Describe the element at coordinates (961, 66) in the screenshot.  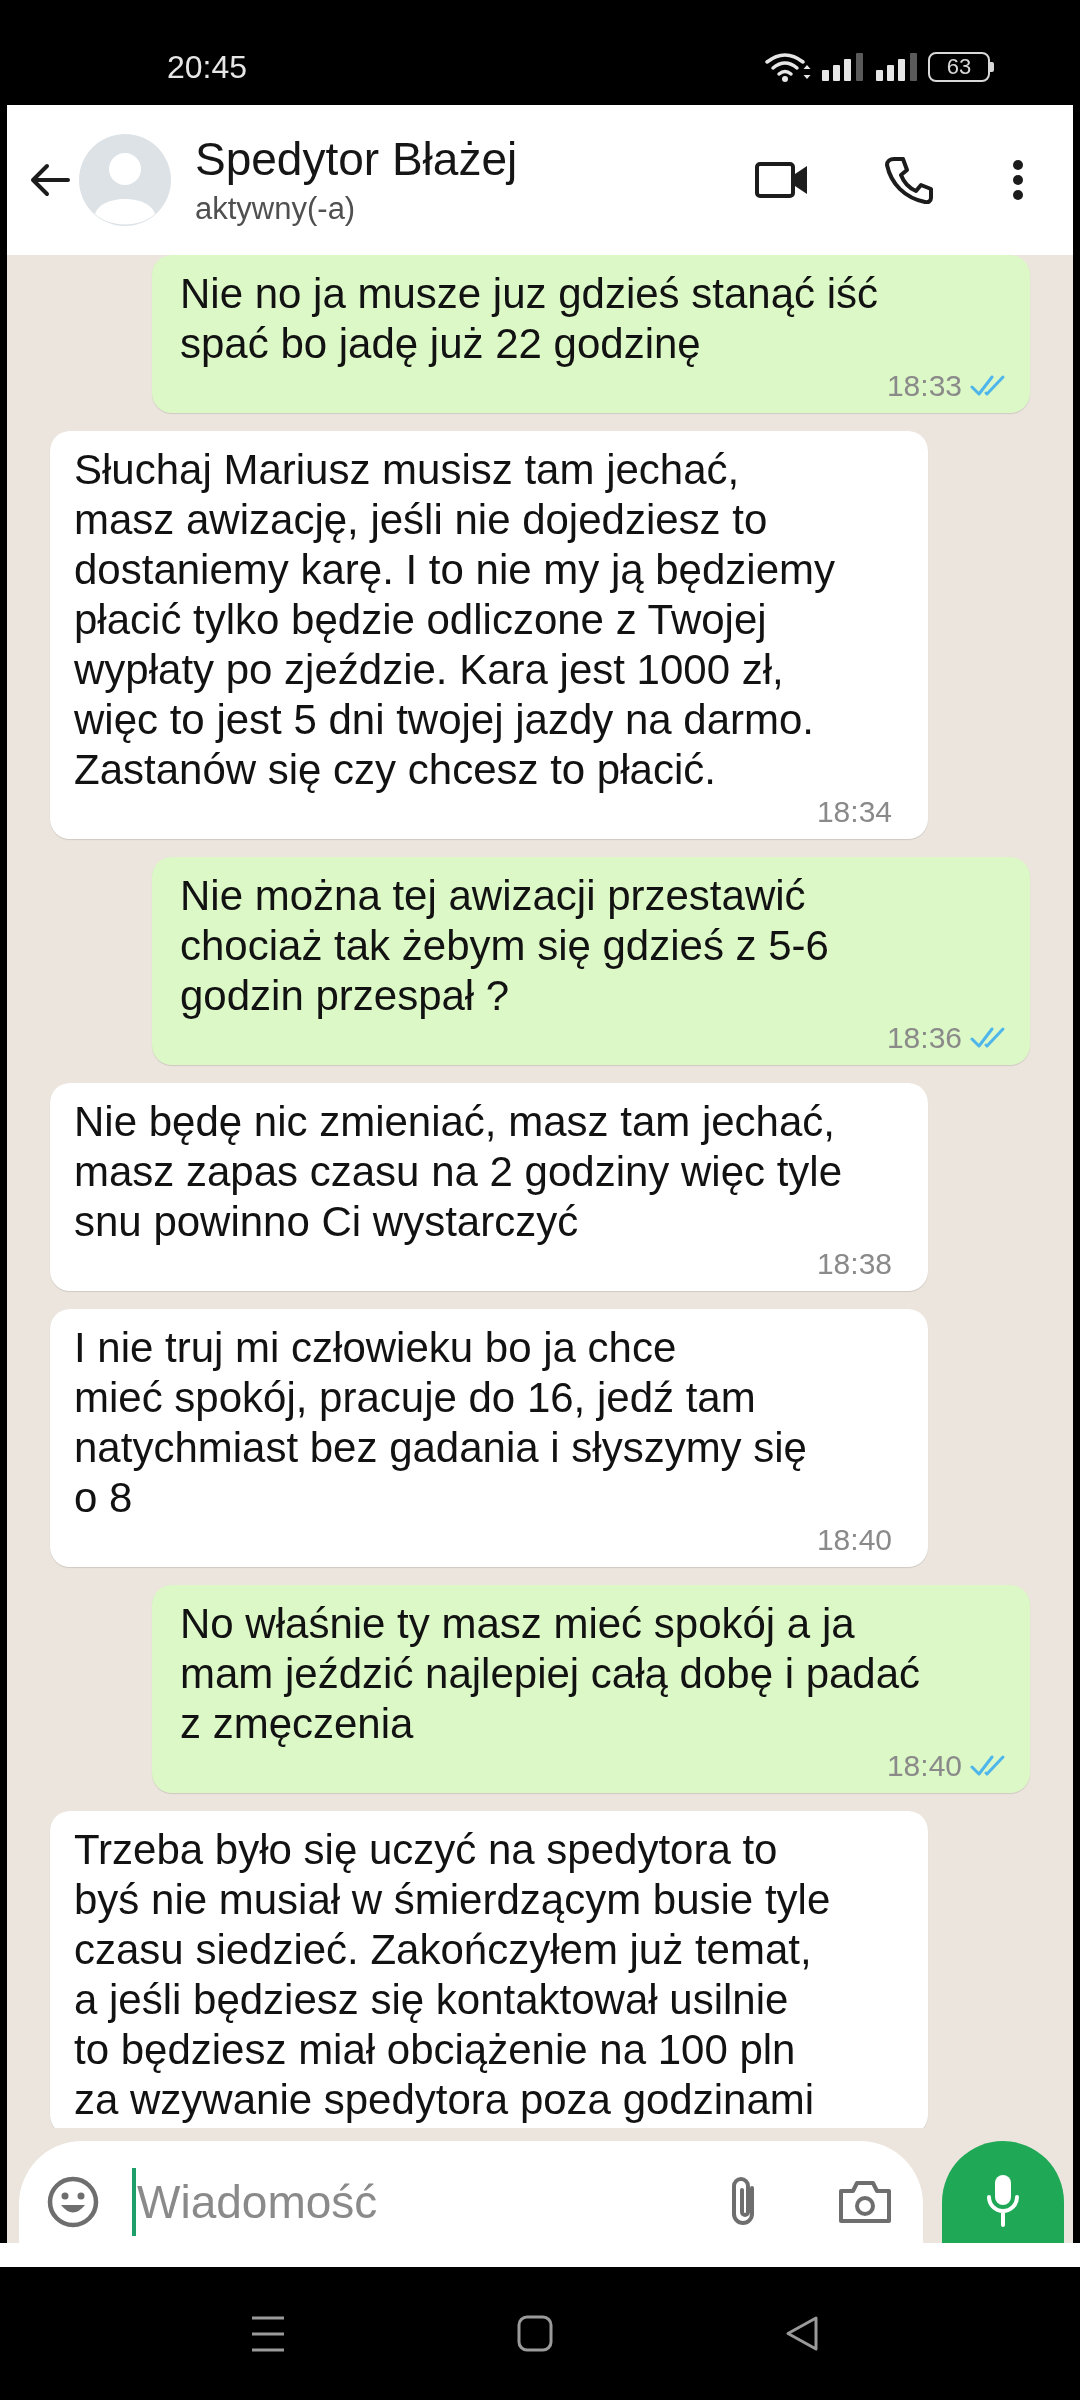
I see `battery-indicator: 63` at that location.